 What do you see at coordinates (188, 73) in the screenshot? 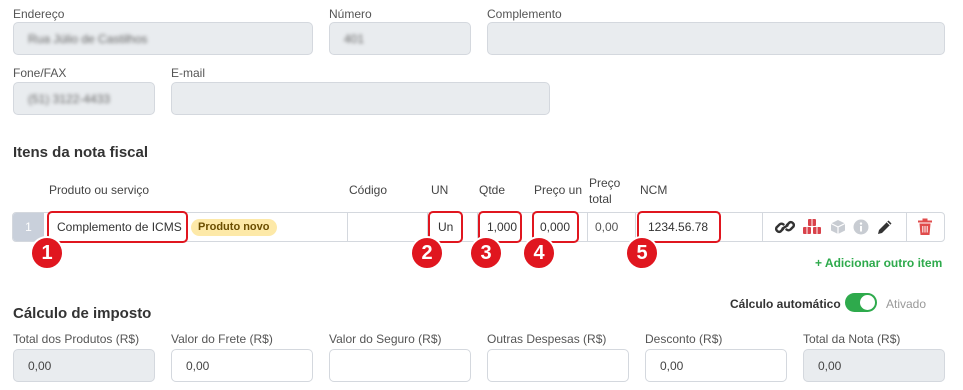
I see `email-label: E-mail` at bounding box center [188, 73].